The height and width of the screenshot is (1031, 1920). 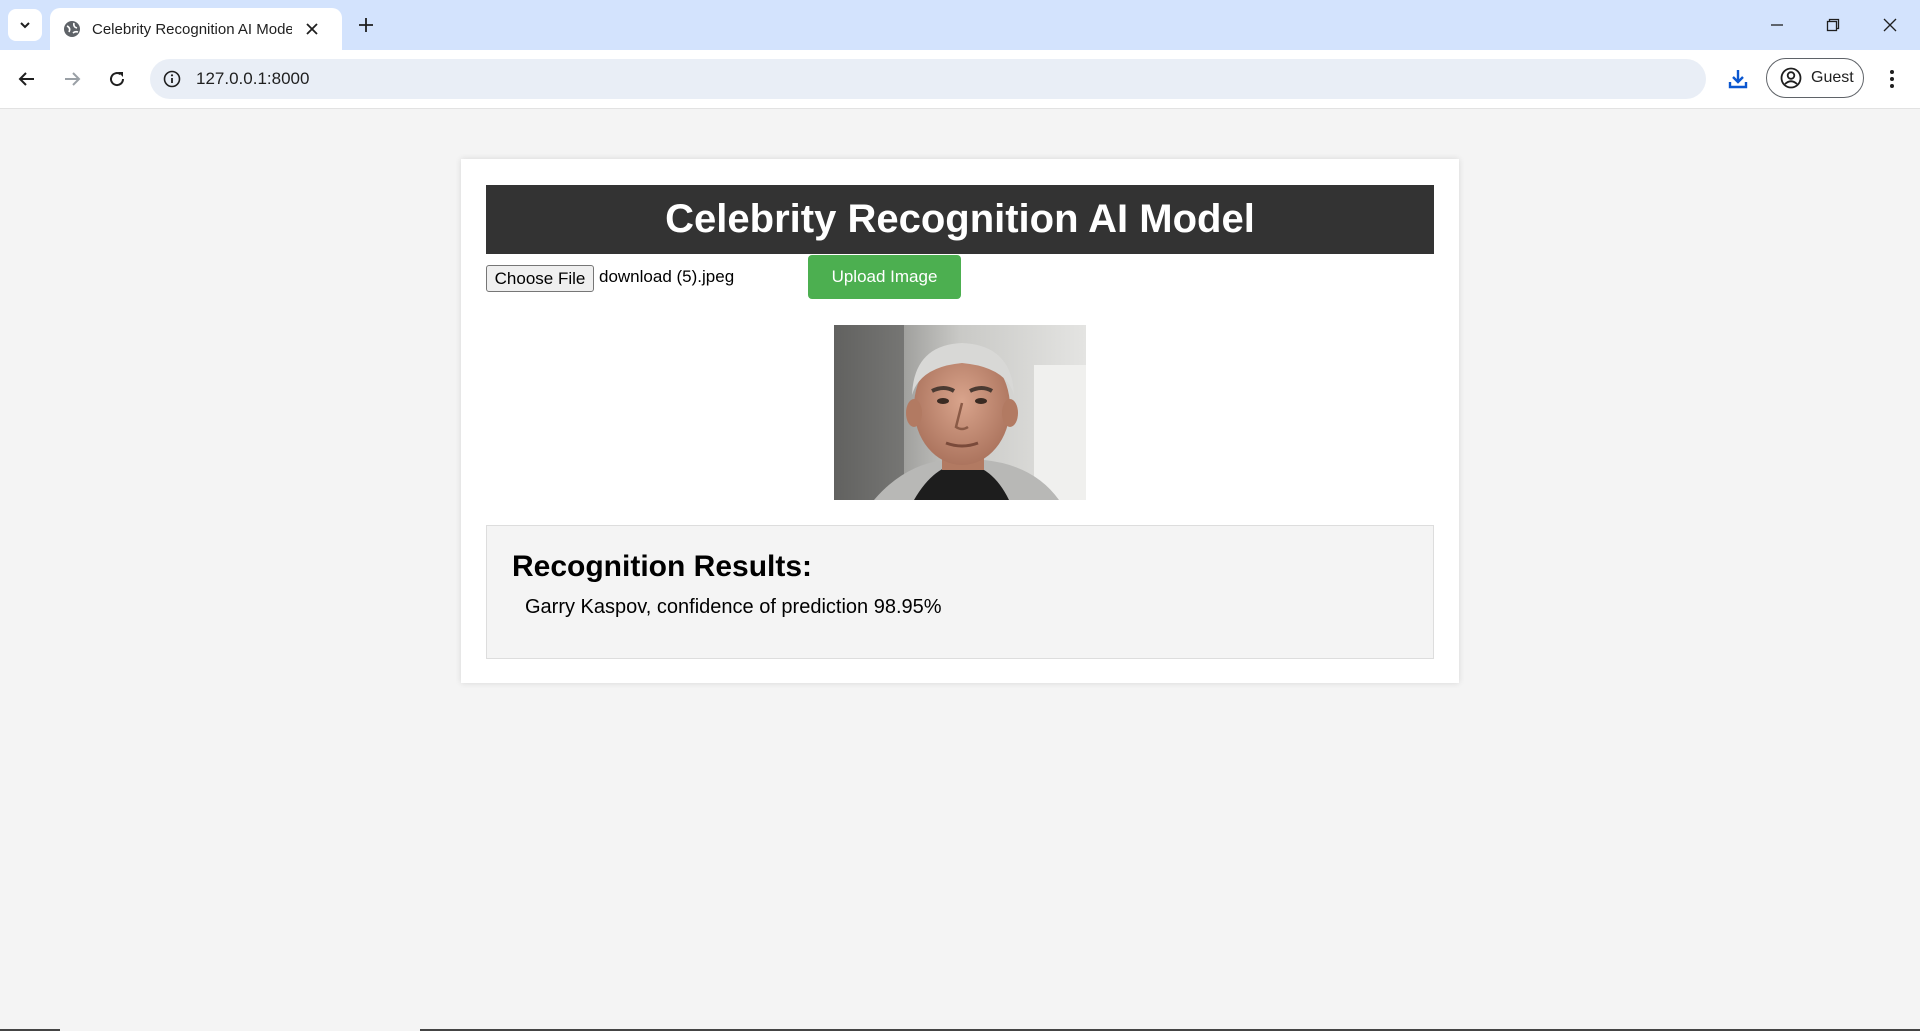 I want to click on page-title: Celebrity Recognition AI Model, so click(x=960, y=219).